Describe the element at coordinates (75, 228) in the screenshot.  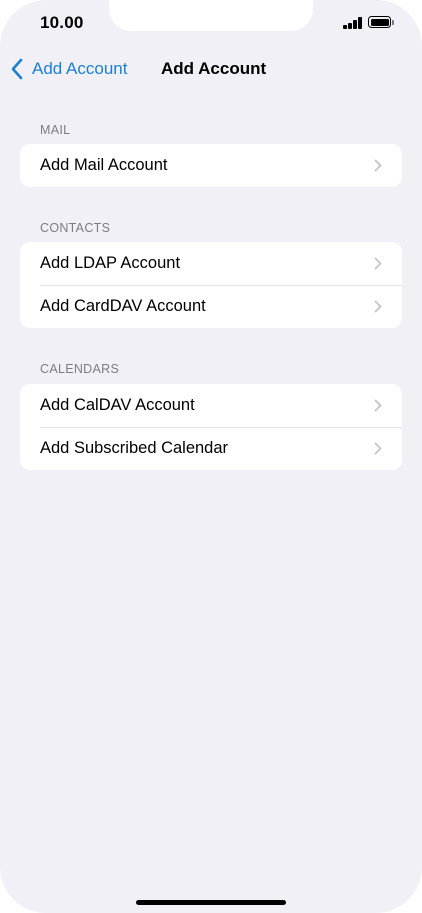
I see `section-header-contacts: CONTACTS` at that location.